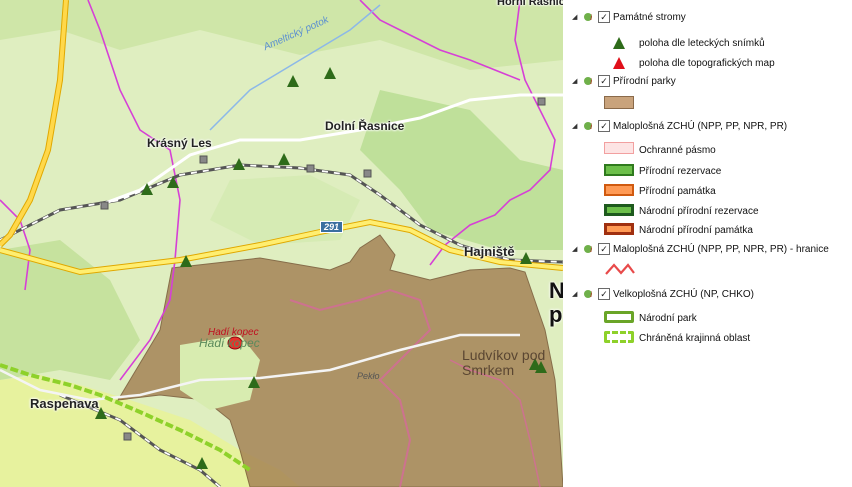 The image size is (852, 487). What do you see at coordinates (700, 126) in the screenshot?
I see `layer-label: Maloplošná ZCHÚ (NPP, PP, NPR, PR)` at bounding box center [700, 126].